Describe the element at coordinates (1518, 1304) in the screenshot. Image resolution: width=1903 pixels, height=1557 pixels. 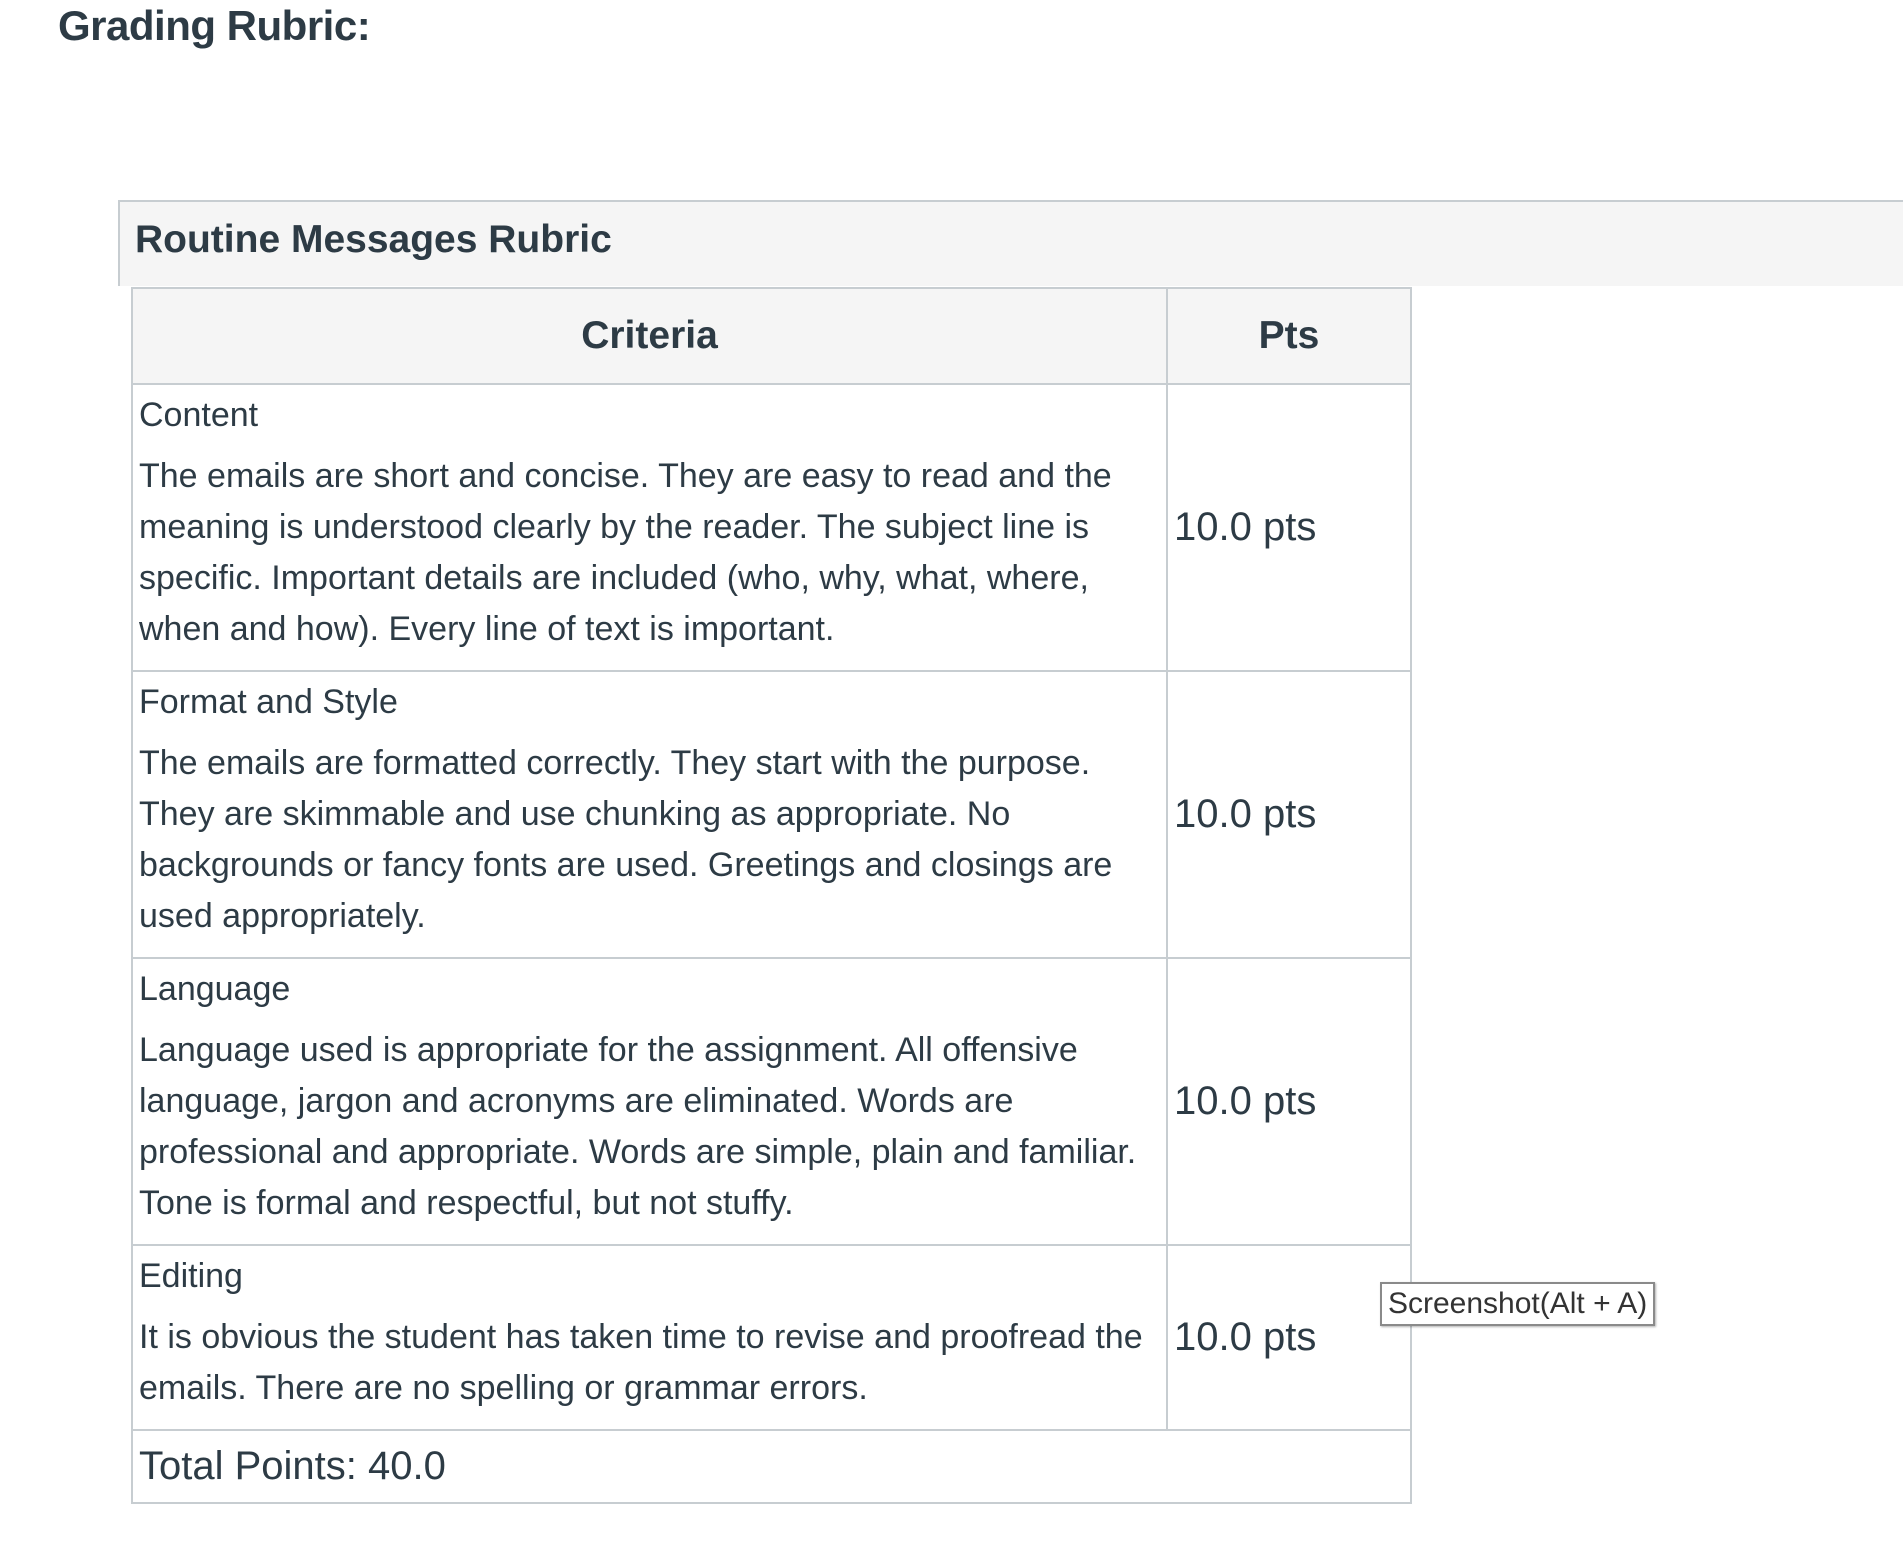
I see `screenshot-tooltip: Screenshot(Alt + A)` at that location.